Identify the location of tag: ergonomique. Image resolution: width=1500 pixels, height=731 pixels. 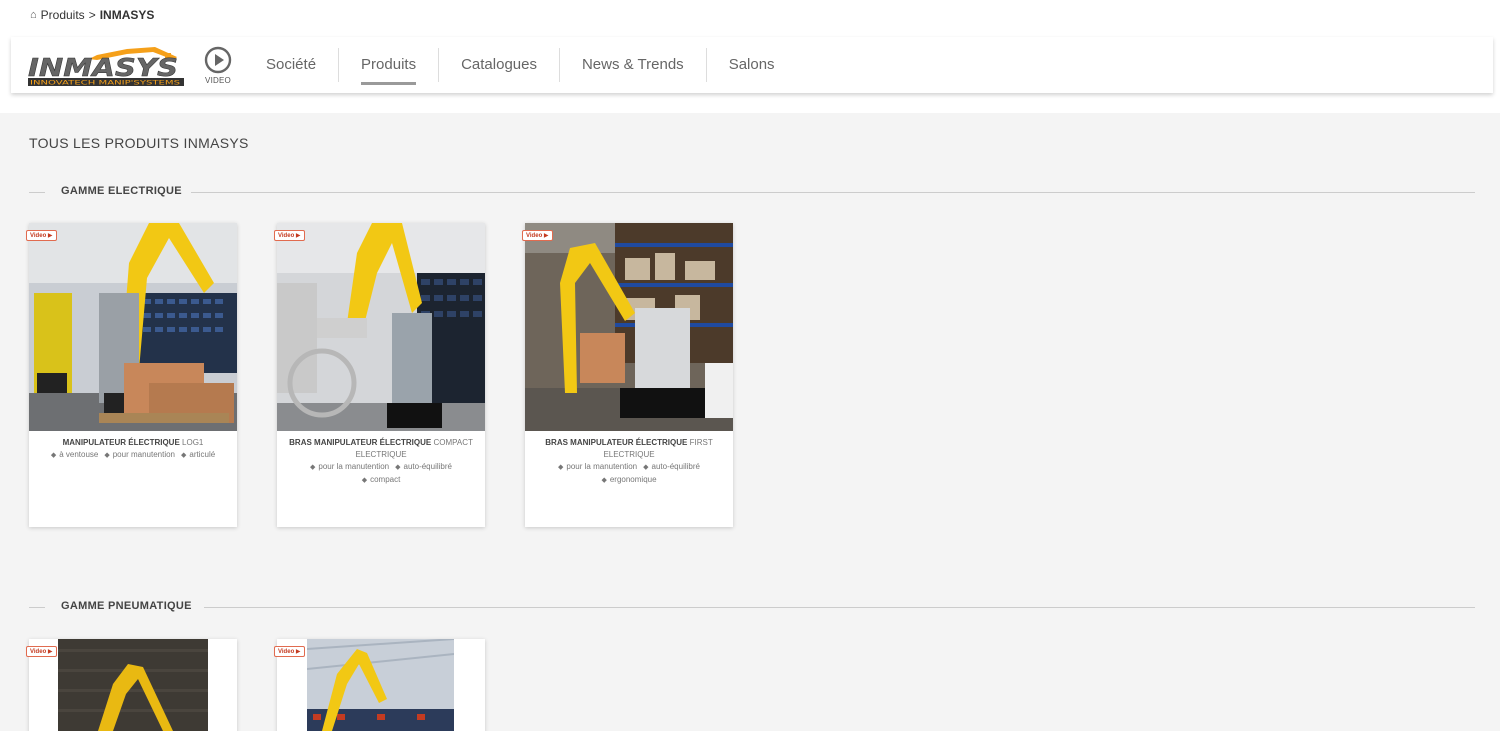
(629, 480).